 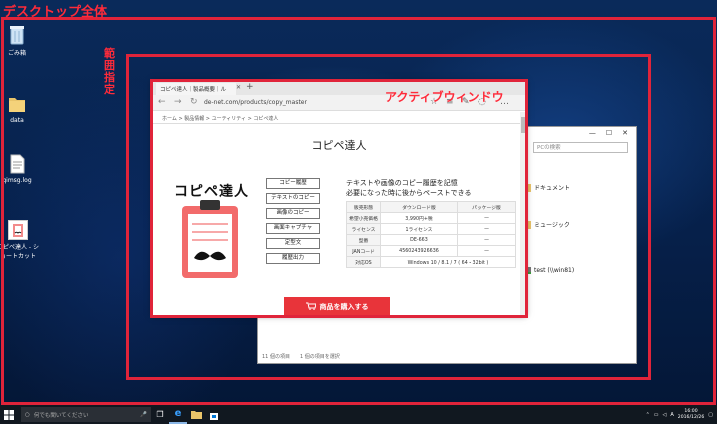 What do you see at coordinates (710, 415) in the screenshot?
I see `notification-icon: ▢` at bounding box center [710, 415].